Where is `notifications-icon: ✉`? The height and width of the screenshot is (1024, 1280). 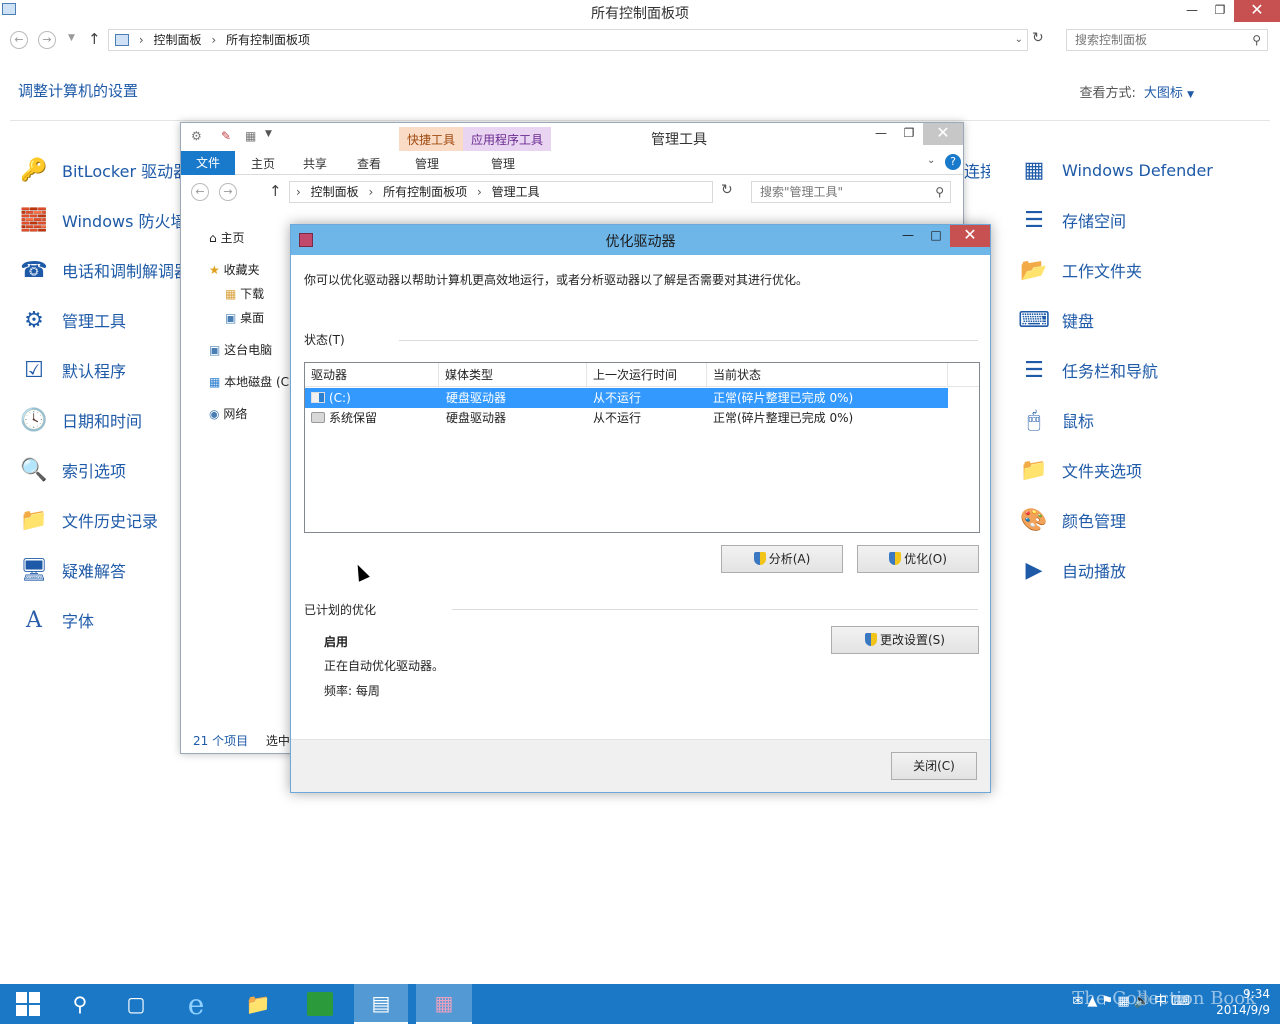
notifications-icon: ✉ is located at coordinates (1077, 1001).